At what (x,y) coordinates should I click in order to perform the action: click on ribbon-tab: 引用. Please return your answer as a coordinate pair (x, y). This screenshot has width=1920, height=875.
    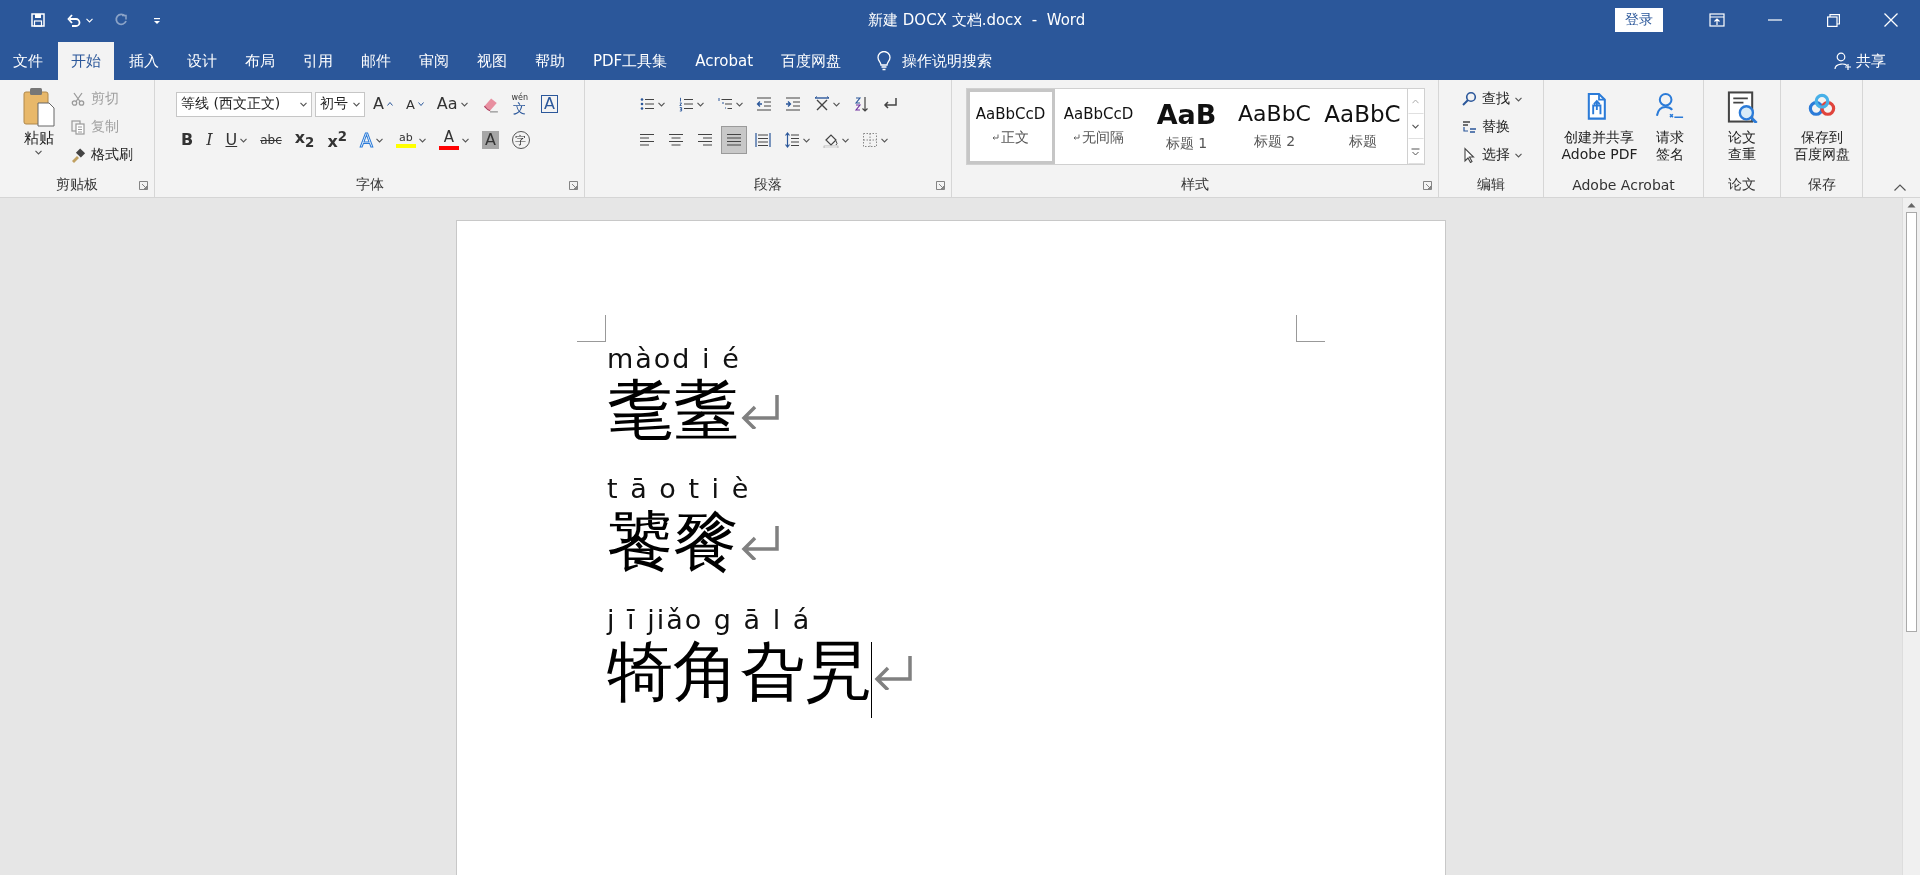
    Looking at the image, I should click on (318, 61).